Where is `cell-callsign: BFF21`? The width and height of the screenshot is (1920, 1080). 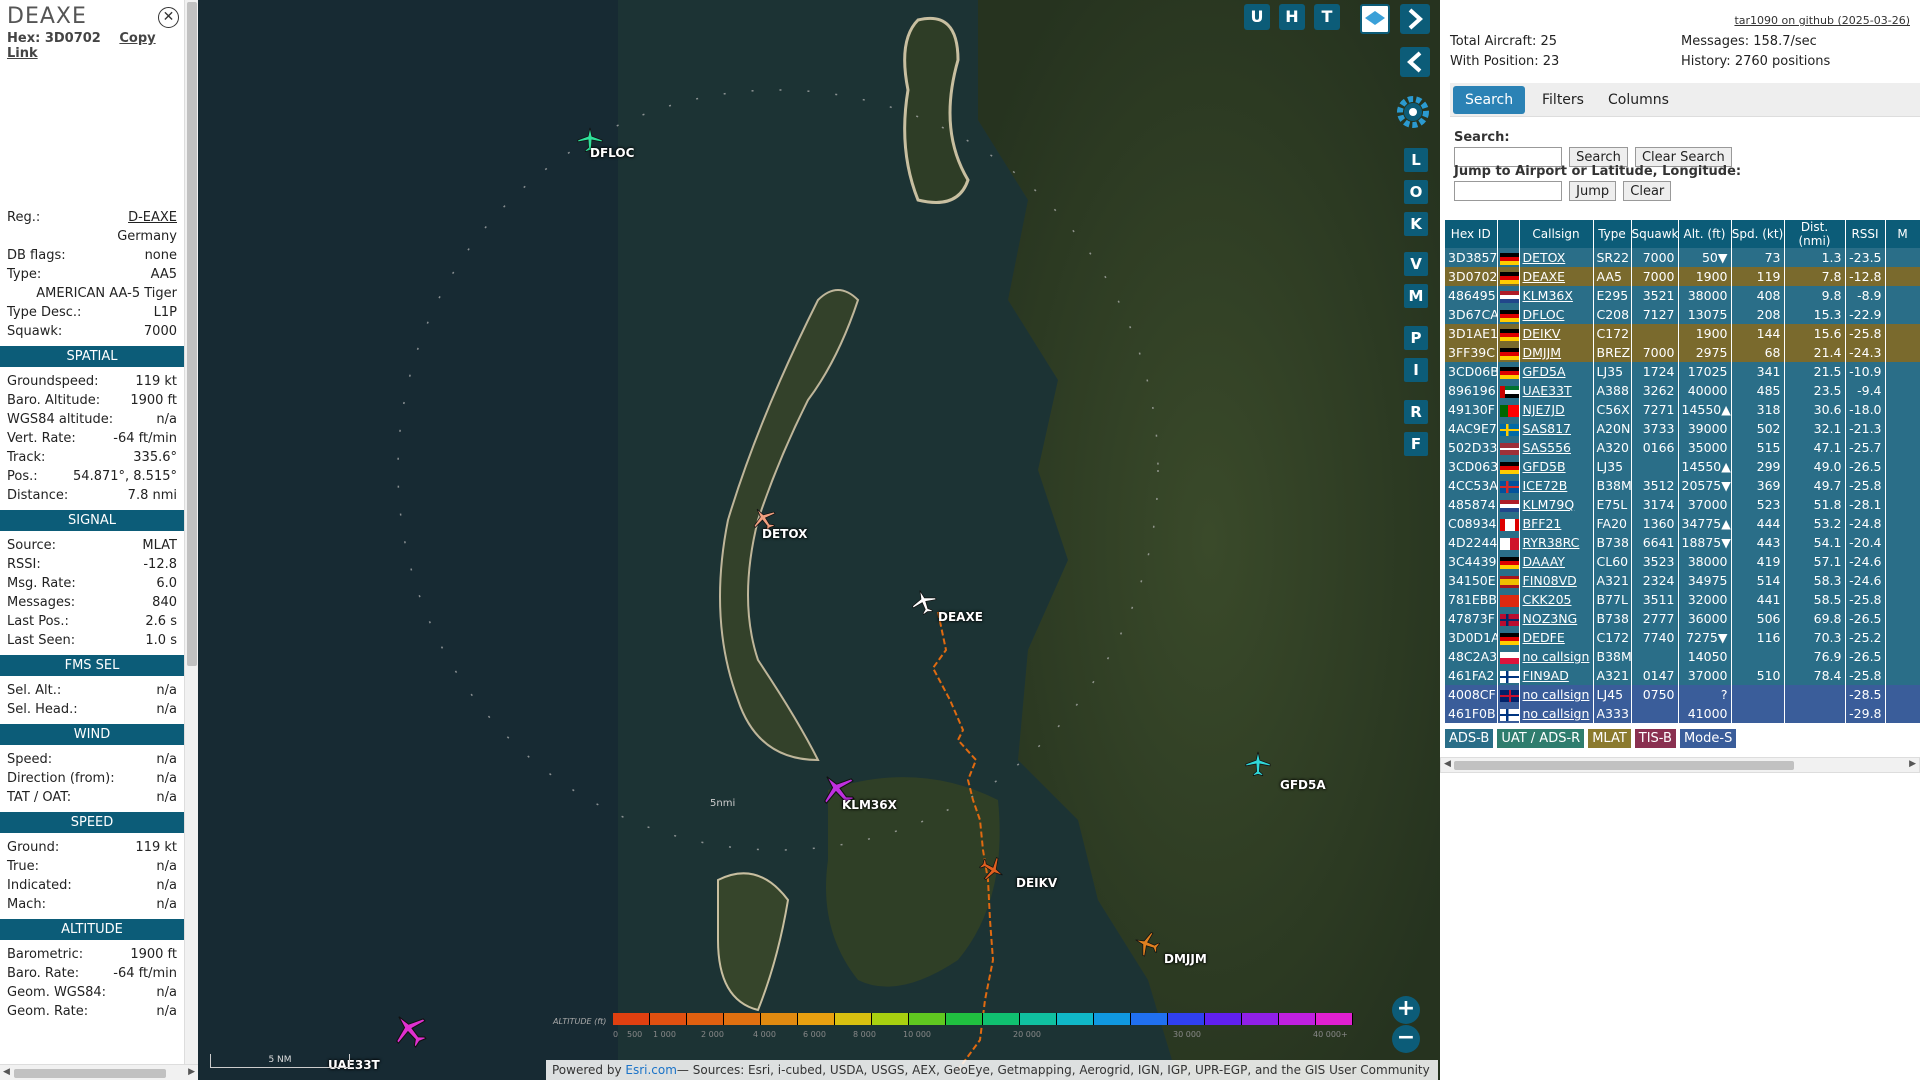 cell-callsign: BFF21 is located at coordinates (1556, 523).